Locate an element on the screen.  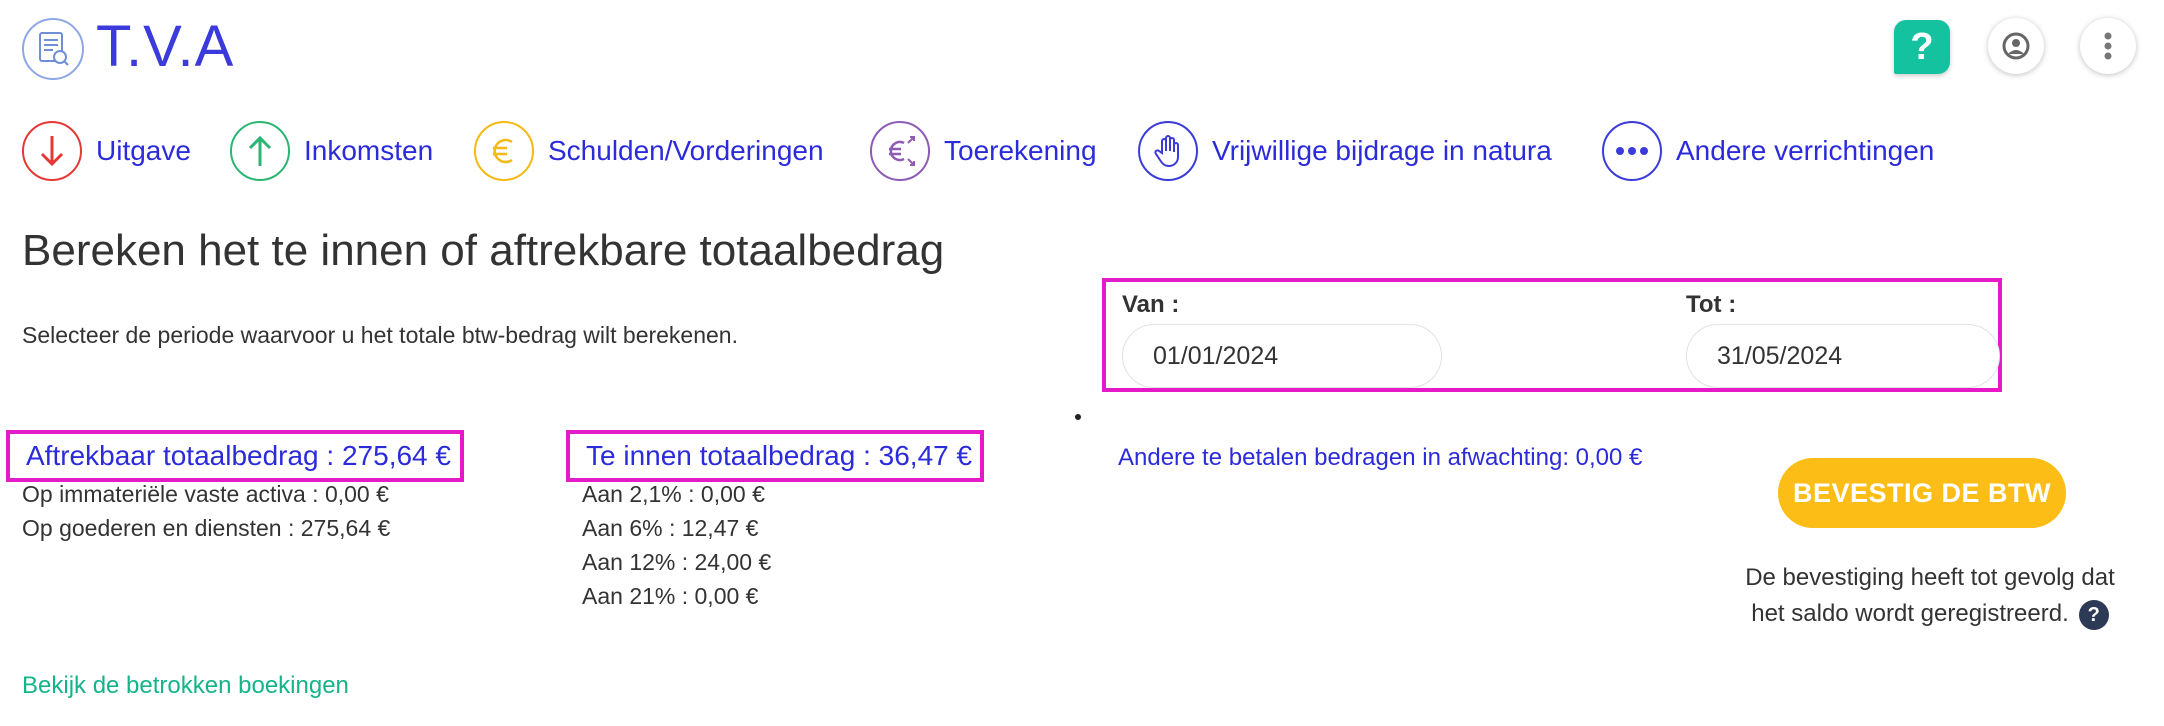
view-bookings-link: Bekijk de betrokken boekingen is located at coordinates (185, 686).